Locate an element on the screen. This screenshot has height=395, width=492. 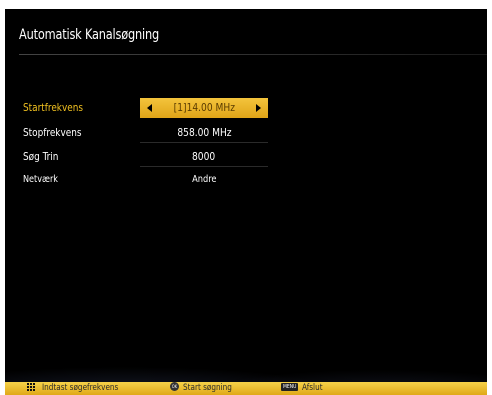
footer-hint-ok: OK Start søgning is located at coordinates (203, 388).